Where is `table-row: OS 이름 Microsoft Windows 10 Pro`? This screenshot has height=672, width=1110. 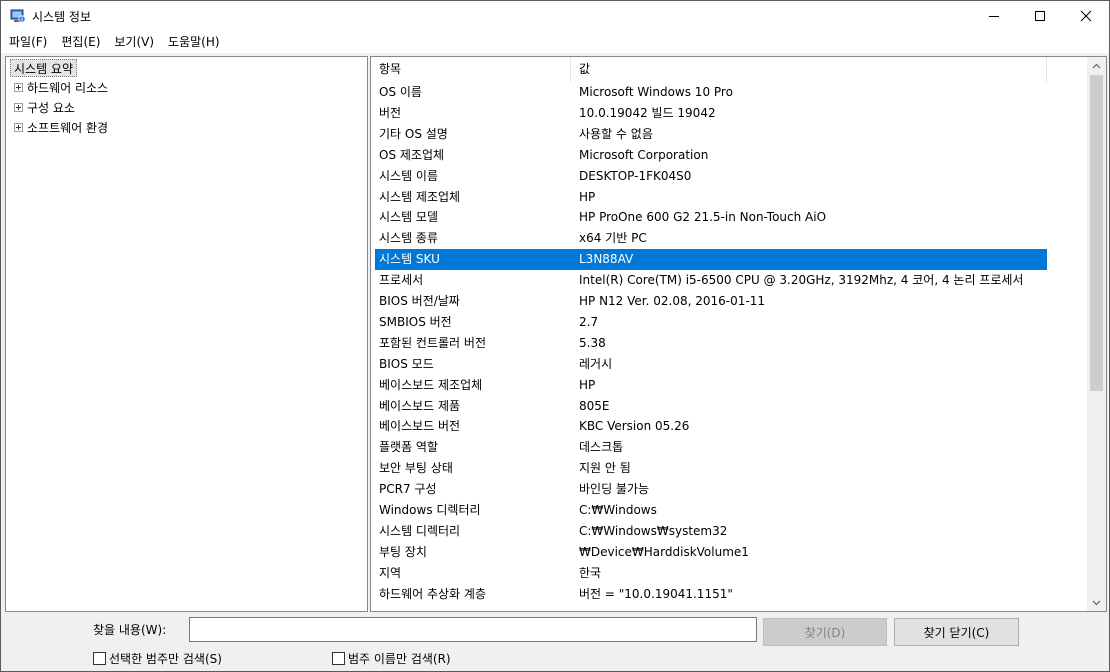 table-row: OS 이름 Microsoft Windows 10 Pro is located at coordinates (711, 92).